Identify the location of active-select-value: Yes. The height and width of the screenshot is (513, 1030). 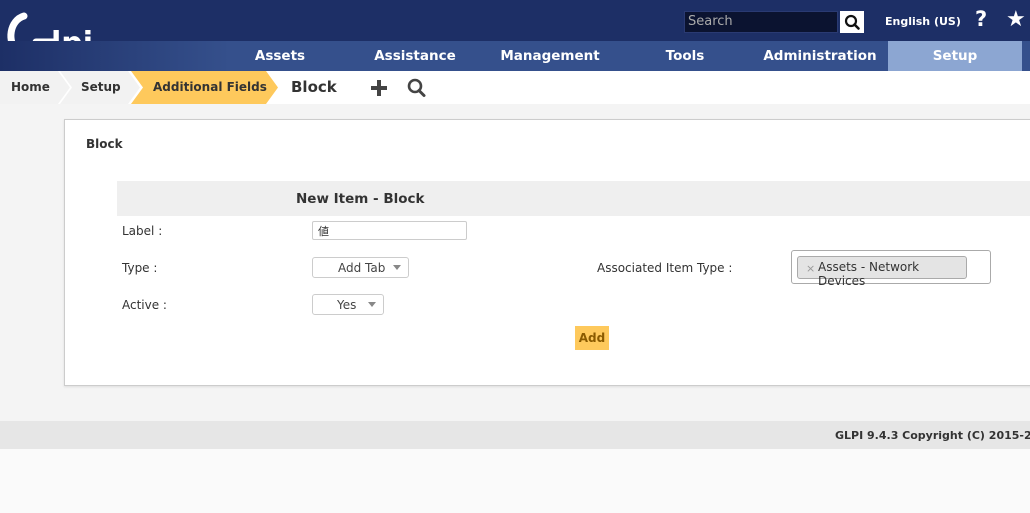
(347, 305).